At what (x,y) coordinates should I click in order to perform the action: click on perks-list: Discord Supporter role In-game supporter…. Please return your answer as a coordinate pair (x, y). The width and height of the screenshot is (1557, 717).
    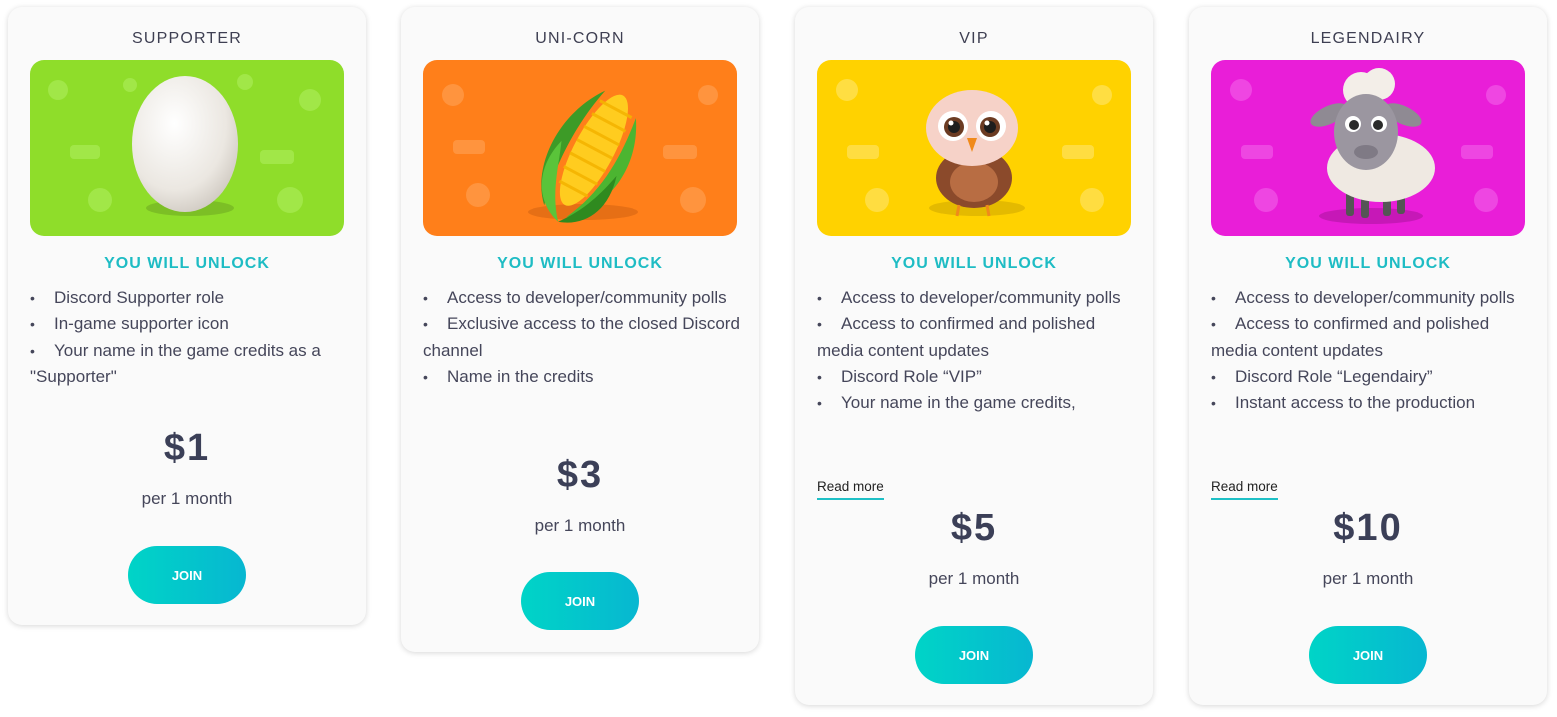
    Looking at the image, I should click on (191, 337).